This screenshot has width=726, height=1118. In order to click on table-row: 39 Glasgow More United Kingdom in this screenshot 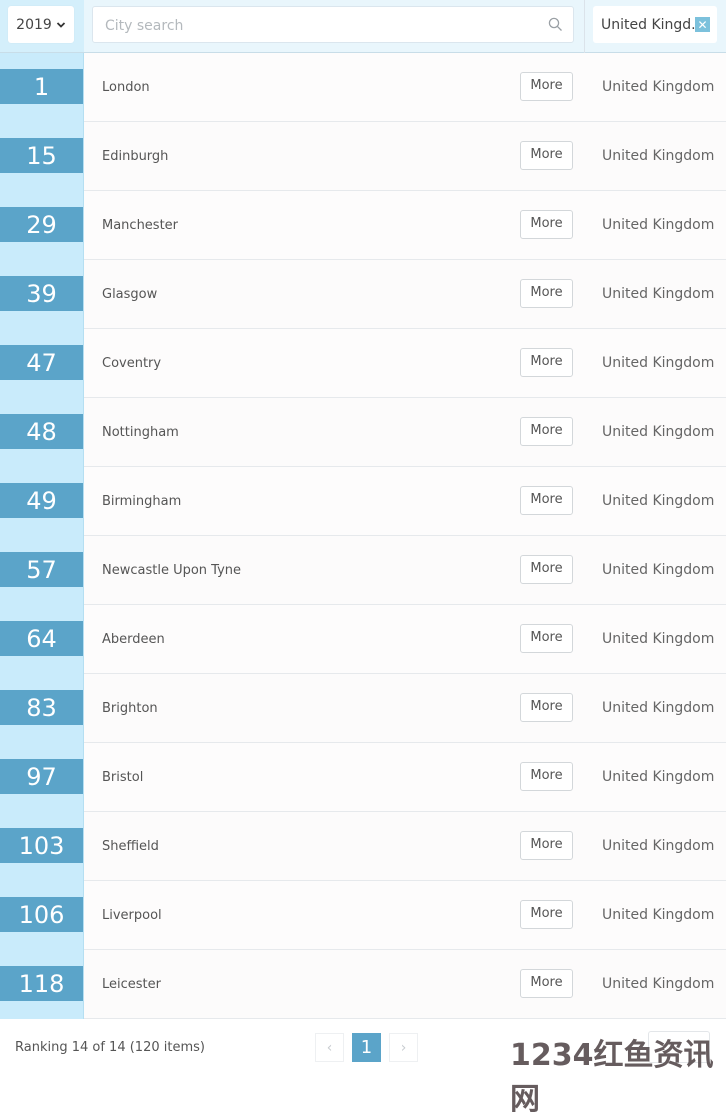, I will do `click(363, 294)`.